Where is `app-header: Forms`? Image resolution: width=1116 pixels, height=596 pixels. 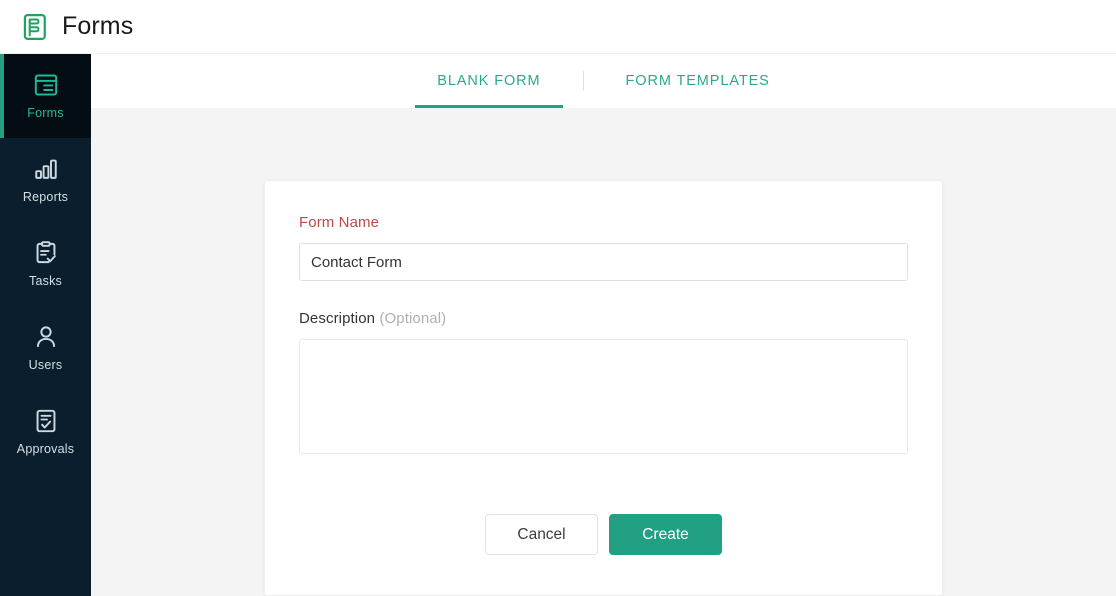 app-header: Forms is located at coordinates (558, 27).